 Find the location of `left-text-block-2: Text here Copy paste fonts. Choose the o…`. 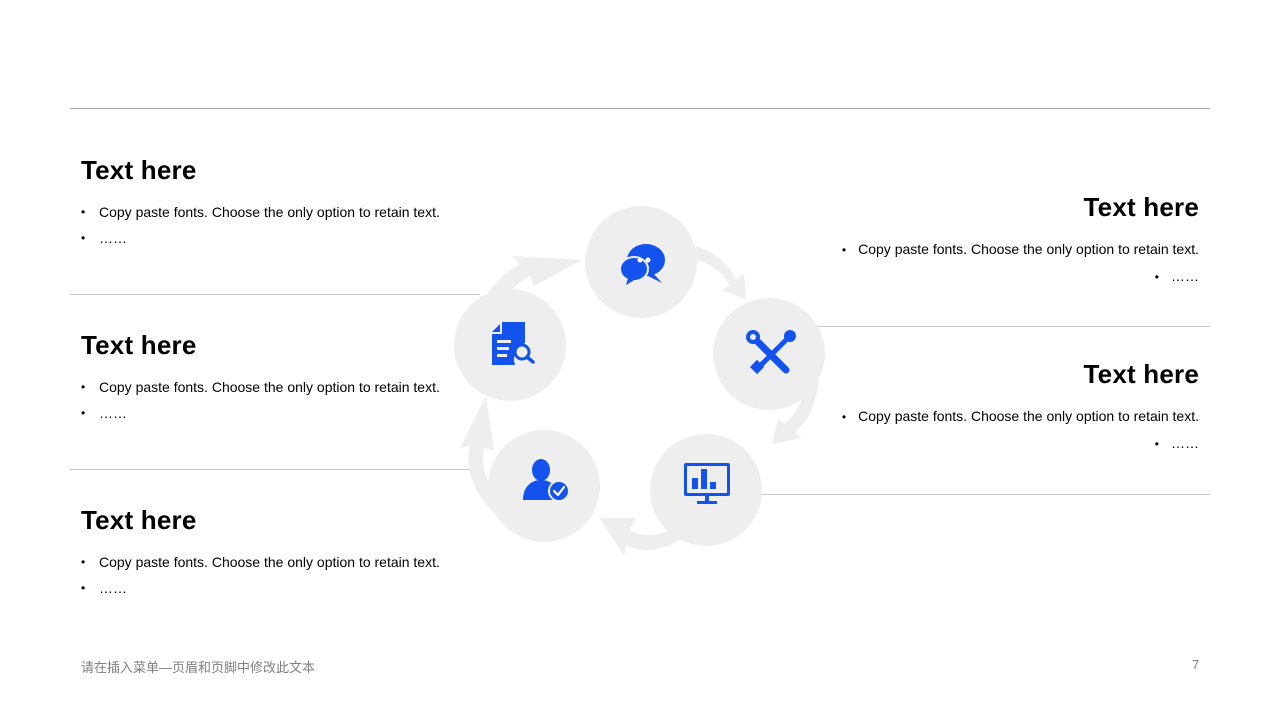

left-text-block-2: Text here Copy paste fonts. Choose the o… is located at coordinates (260, 378).